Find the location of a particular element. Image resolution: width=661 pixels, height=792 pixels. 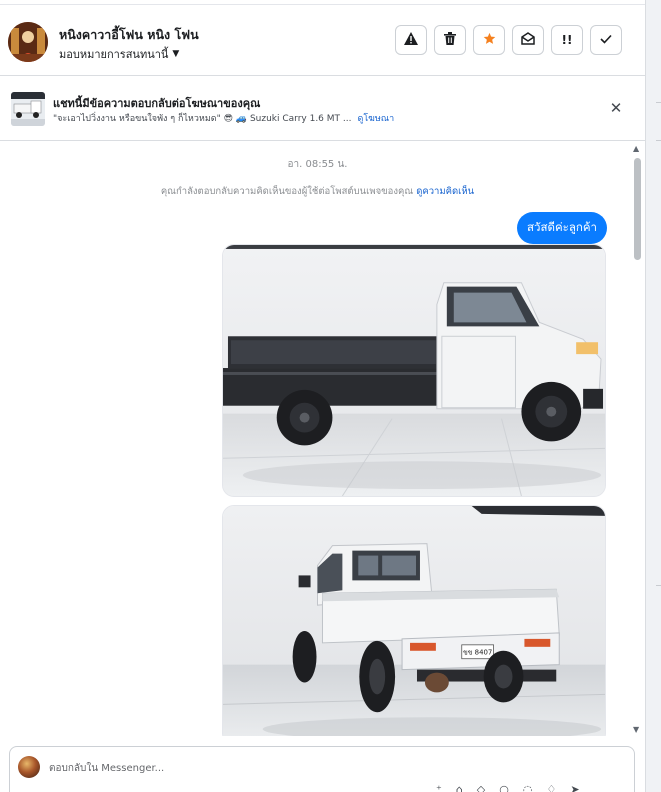

view-comment-link: ดูความคิดเห็น is located at coordinates (445, 191).